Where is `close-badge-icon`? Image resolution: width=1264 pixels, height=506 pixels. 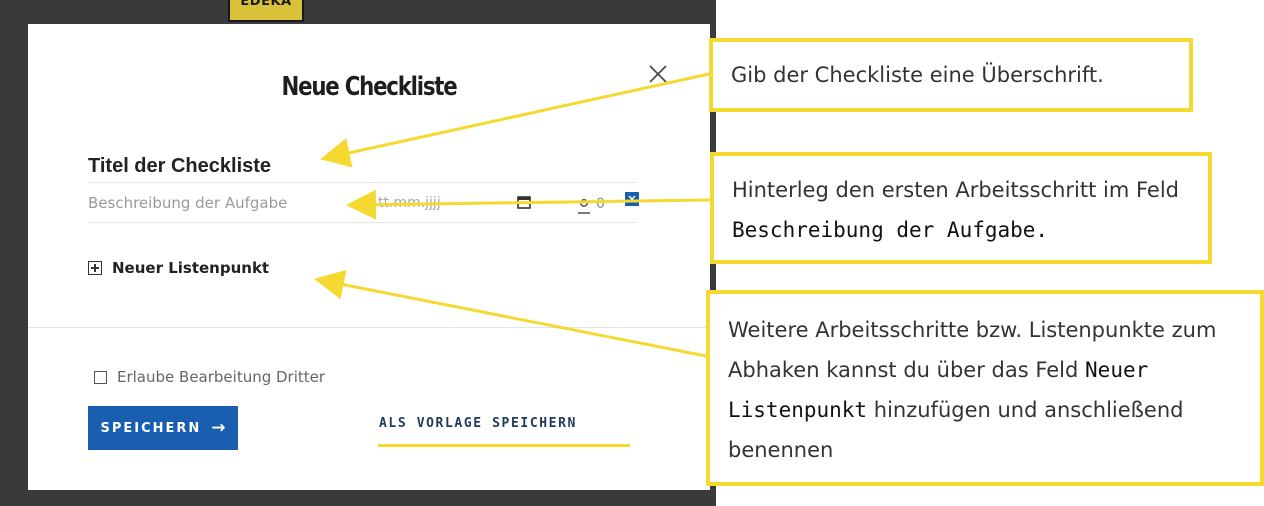
close-badge-icon is located at coordinates (632, 199).